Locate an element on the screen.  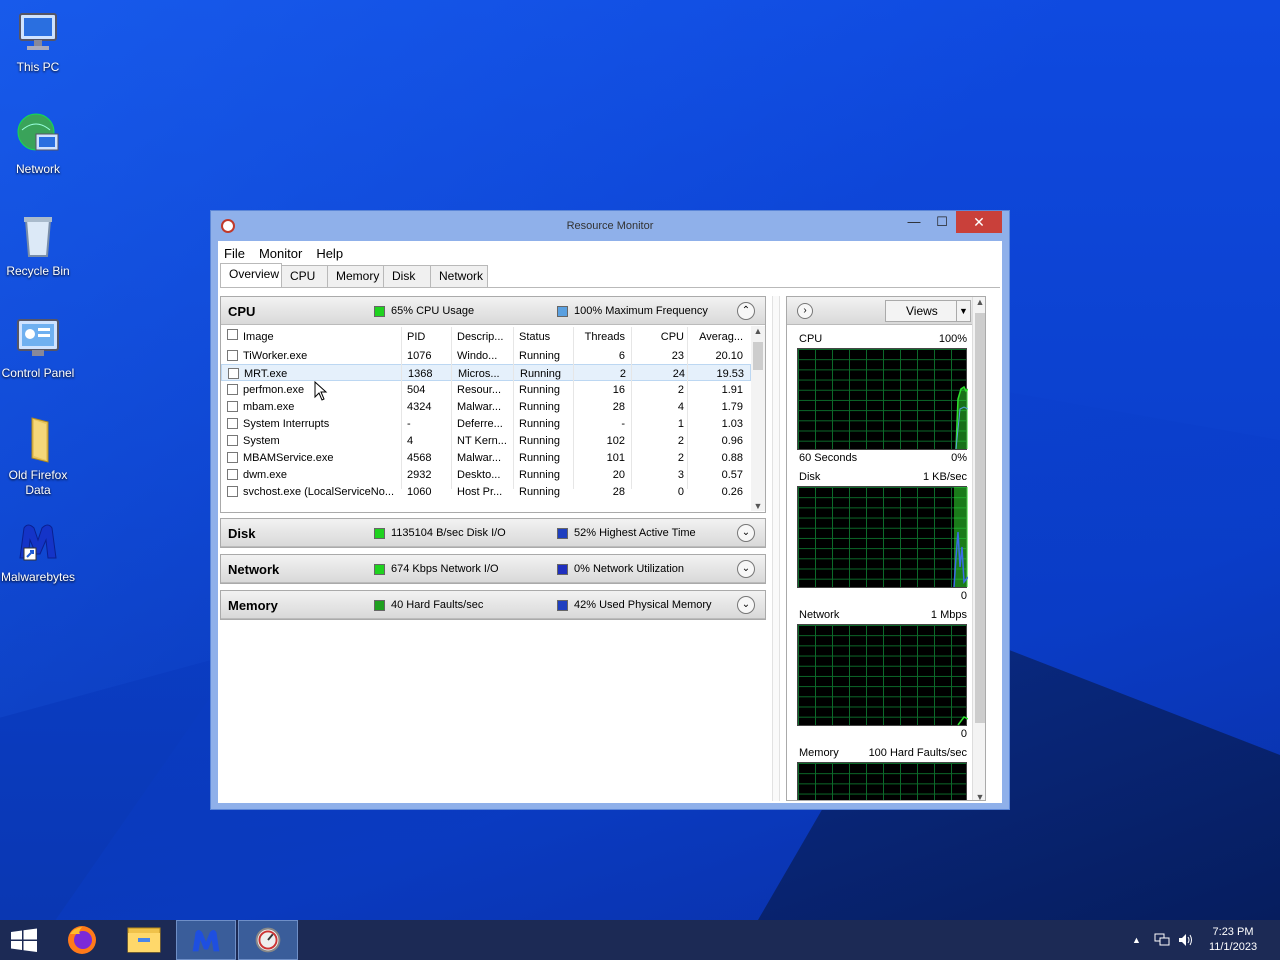
taskbar-firefox is located at coordinates (82, 940).